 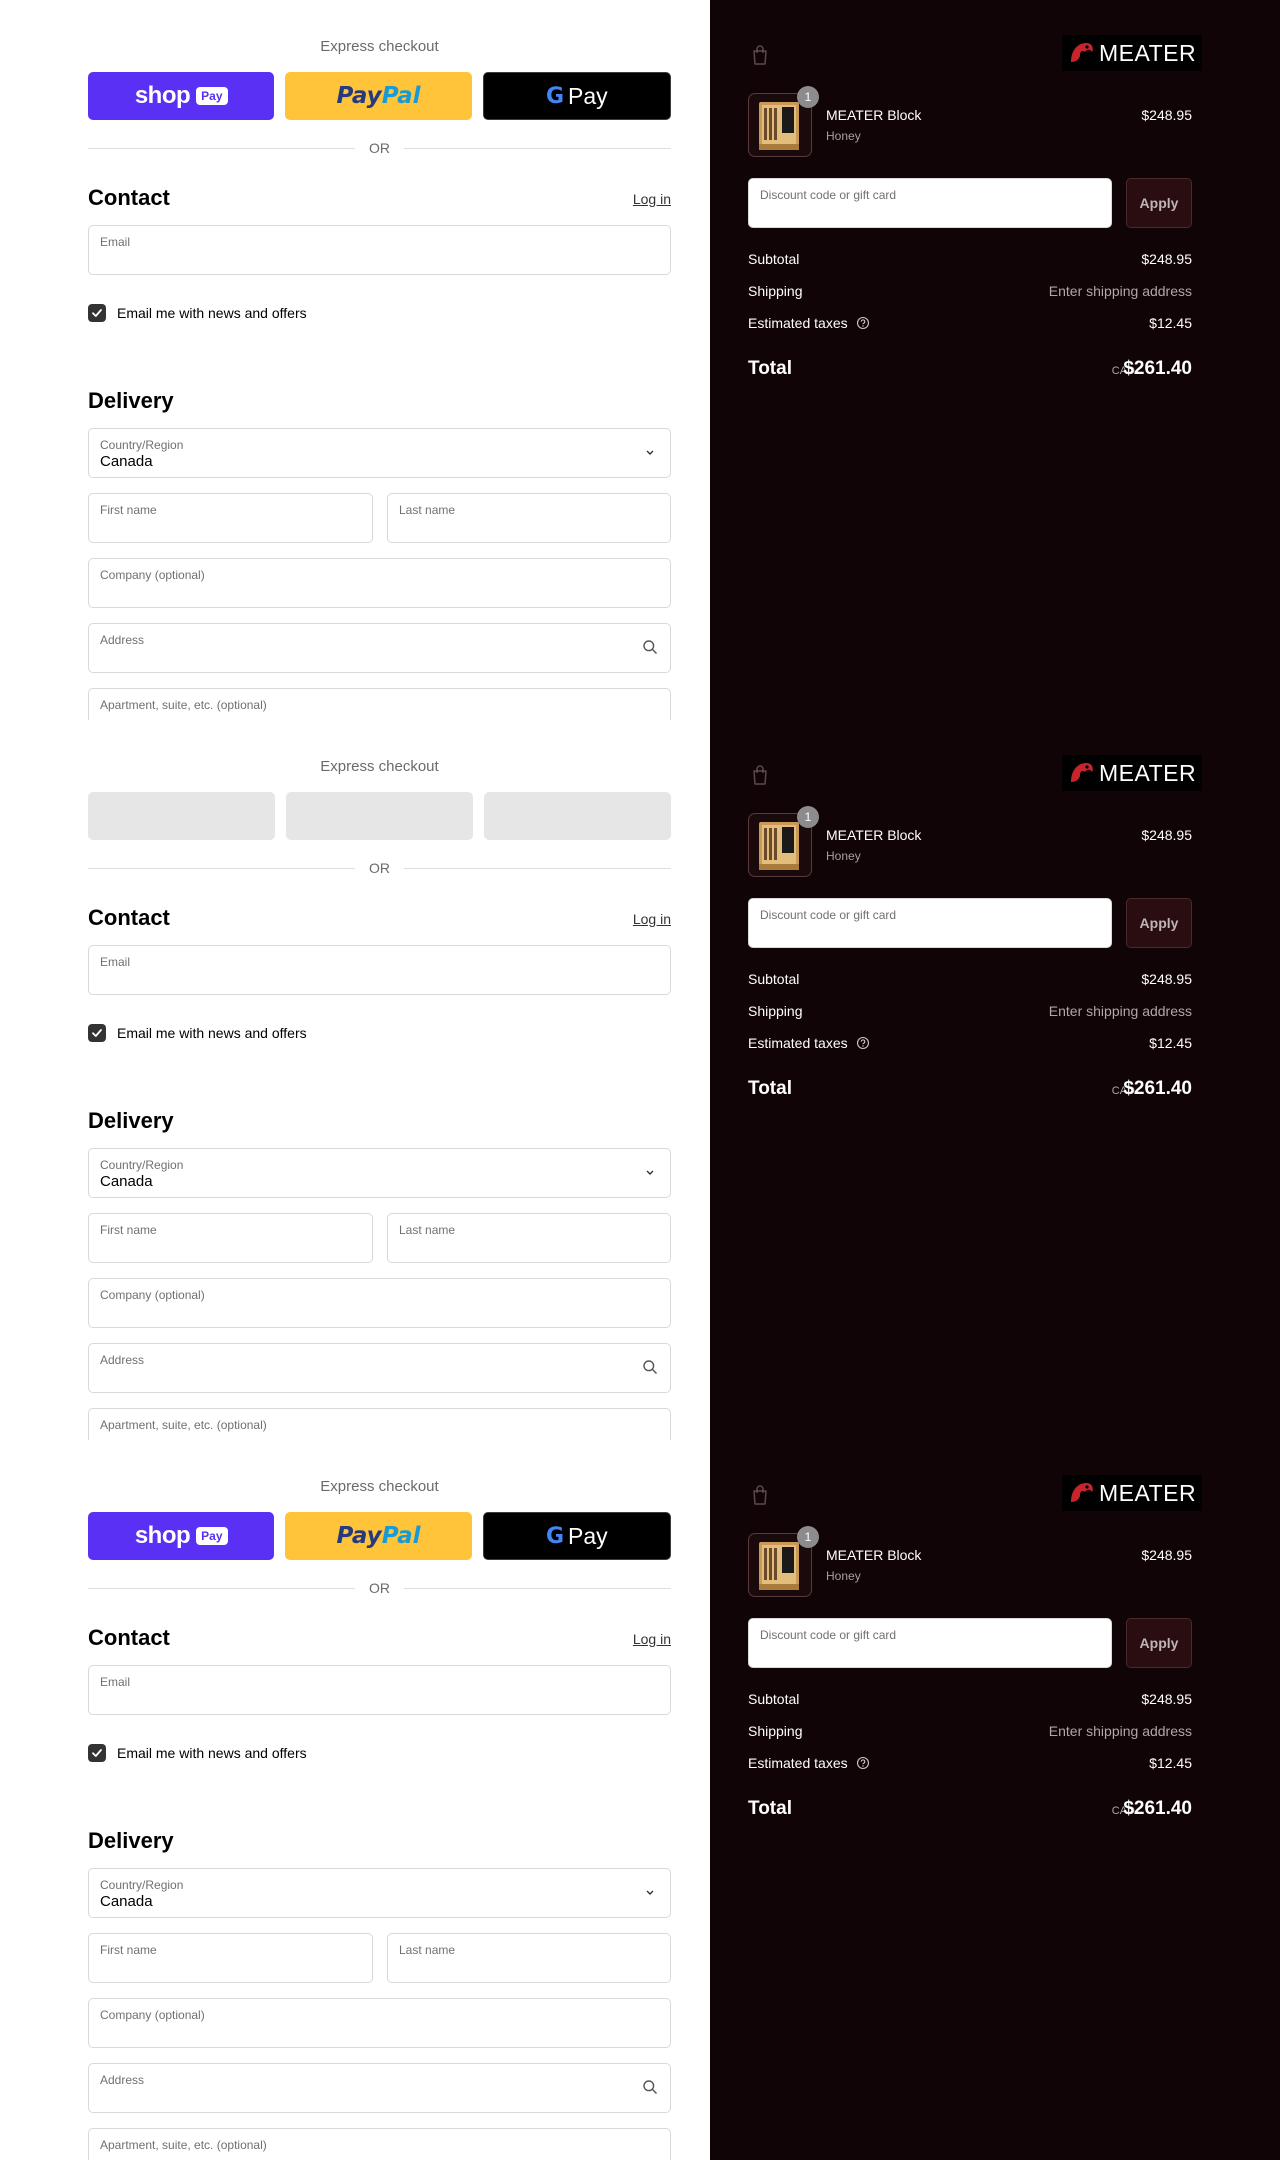 What do you see at coordinates (129, 1637) in the screenshot?
I see `contact-title: Contact` at bounding box center [129, 1637].